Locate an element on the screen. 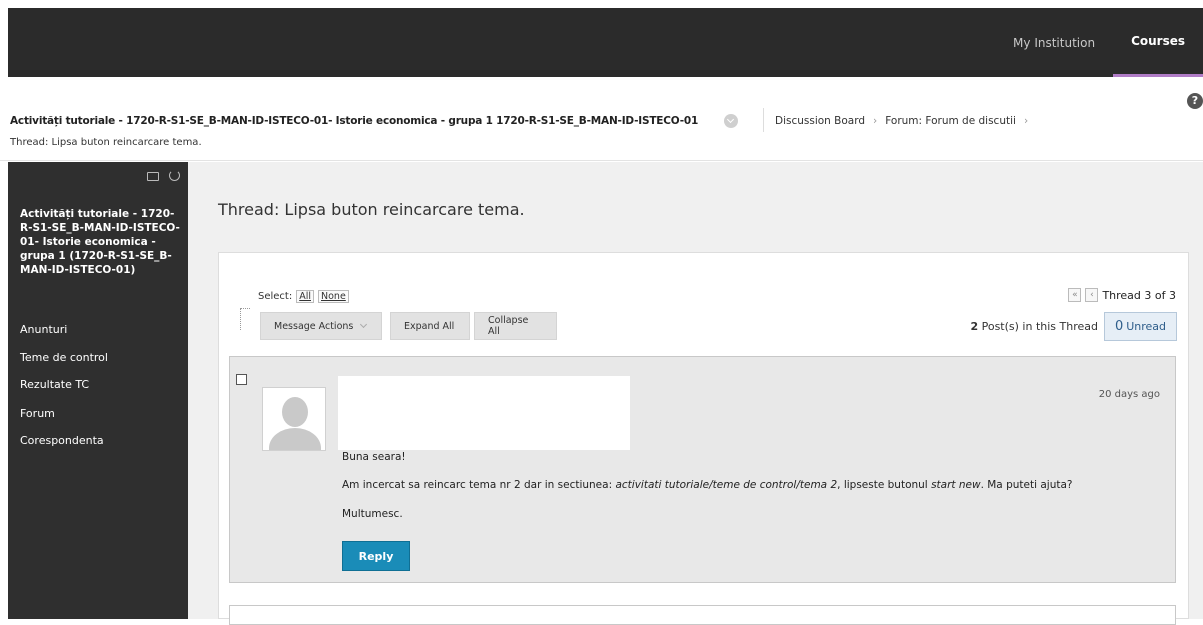  avatar is located at coordinates (294, 419).